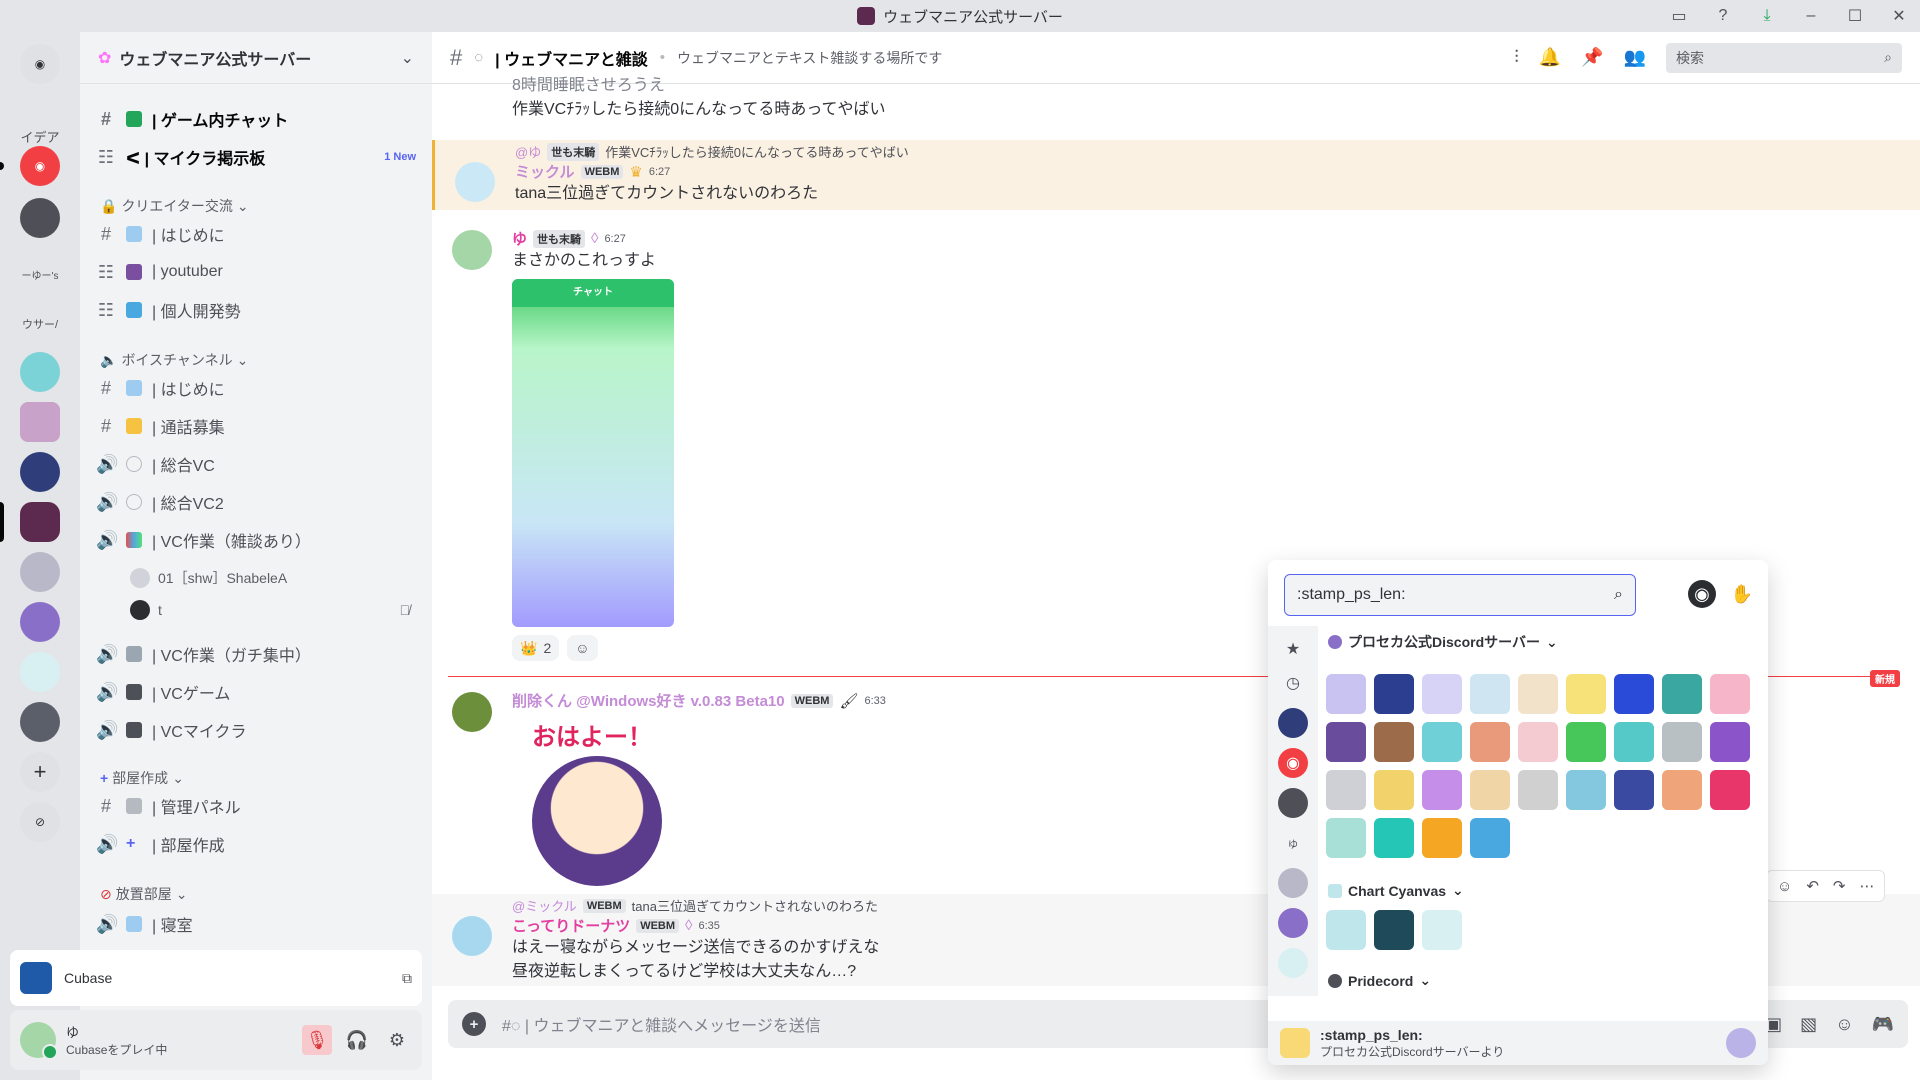 The width and height of the screenshot is (1920, 1080). Describe the element at coordinates (1899, 16) in the screenshot. I see `close-button: ✕` at that location.